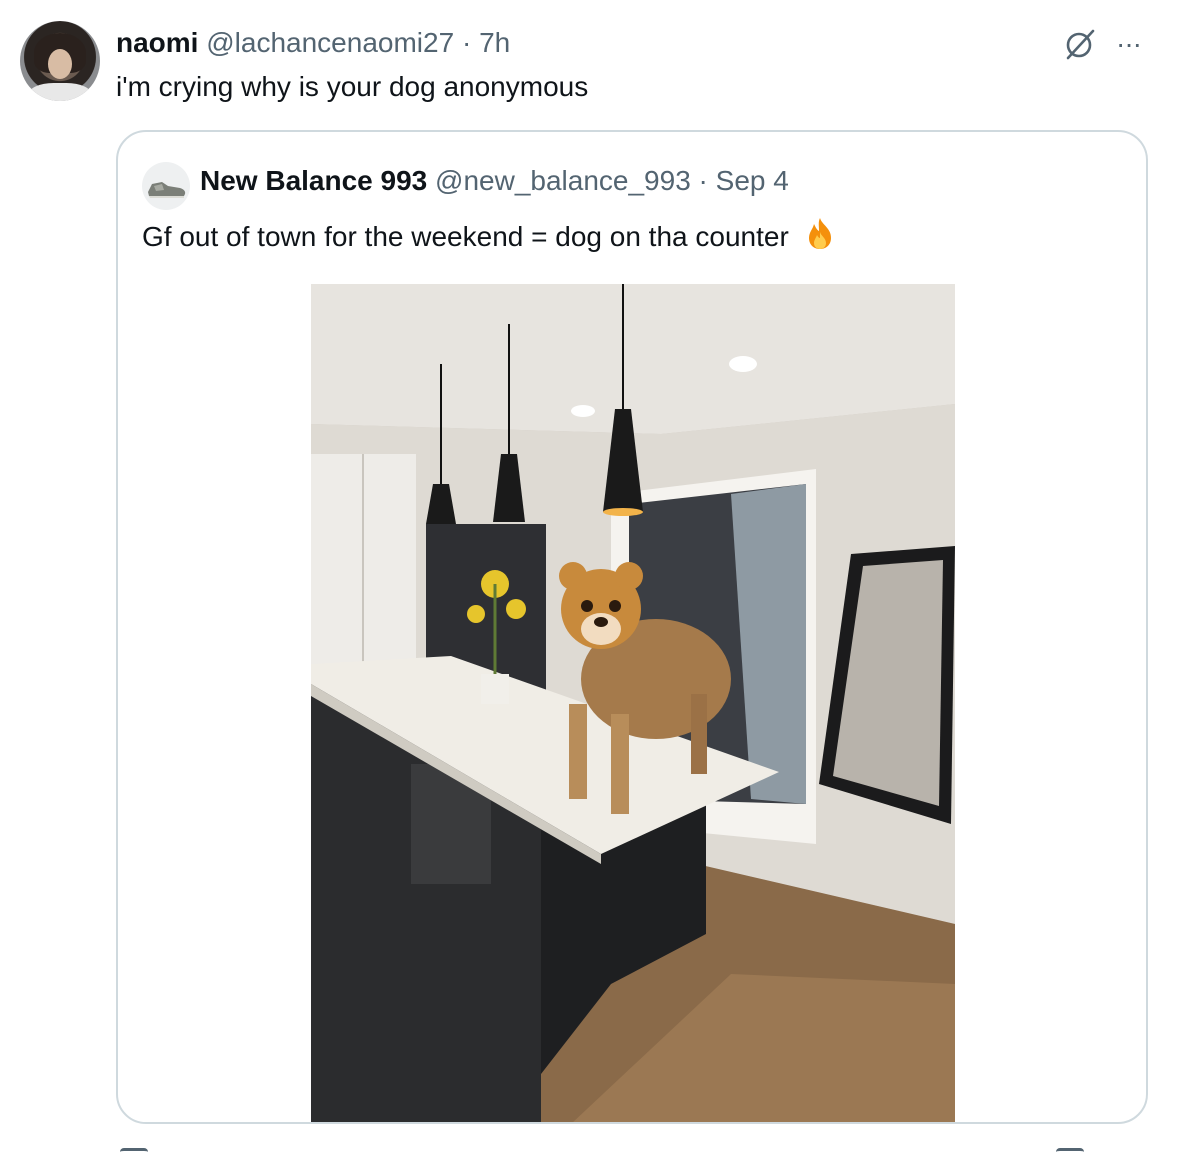 The image size is (1190, 1157). Describe the element at coordinates (1080, 44) in the screenshot. I see `grok-icon` at that location.